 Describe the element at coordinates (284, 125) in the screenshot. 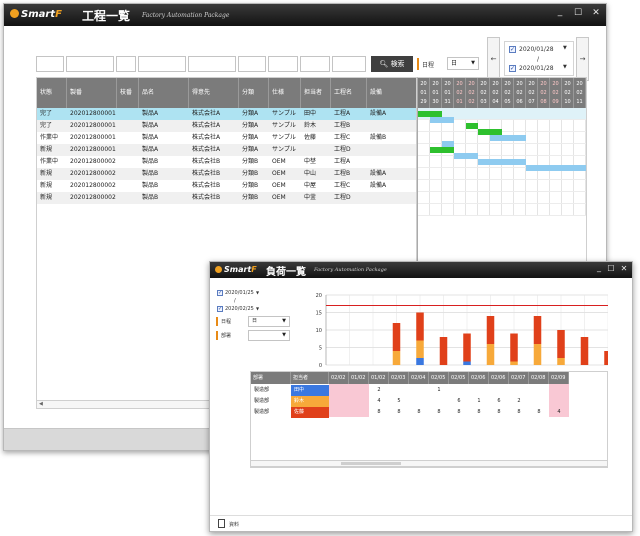

I see `table-cell: サンプル` at that location.